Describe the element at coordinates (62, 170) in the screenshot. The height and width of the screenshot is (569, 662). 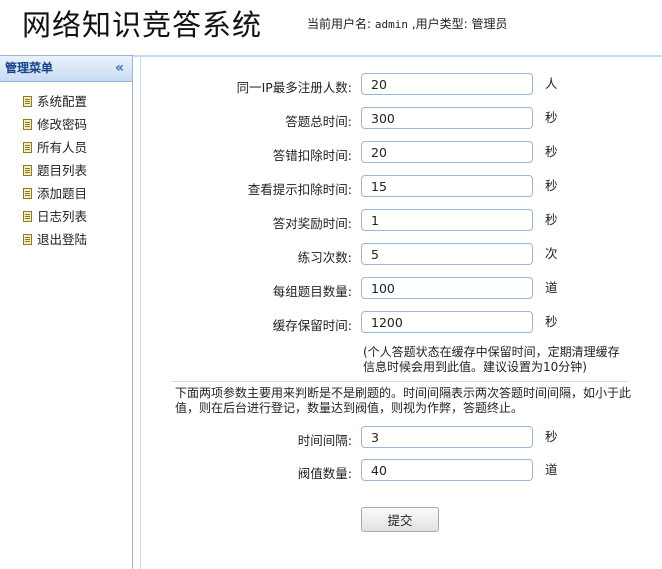
I see `sidebar-item-label: 题目列表` at that location.